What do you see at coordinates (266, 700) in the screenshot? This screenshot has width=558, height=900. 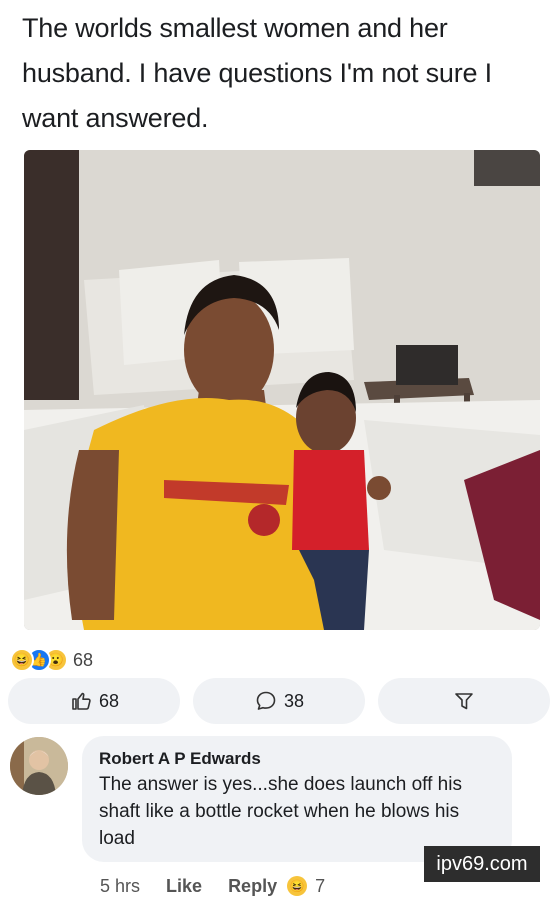 I see `comment-icon` at bounding box center [266, 700].